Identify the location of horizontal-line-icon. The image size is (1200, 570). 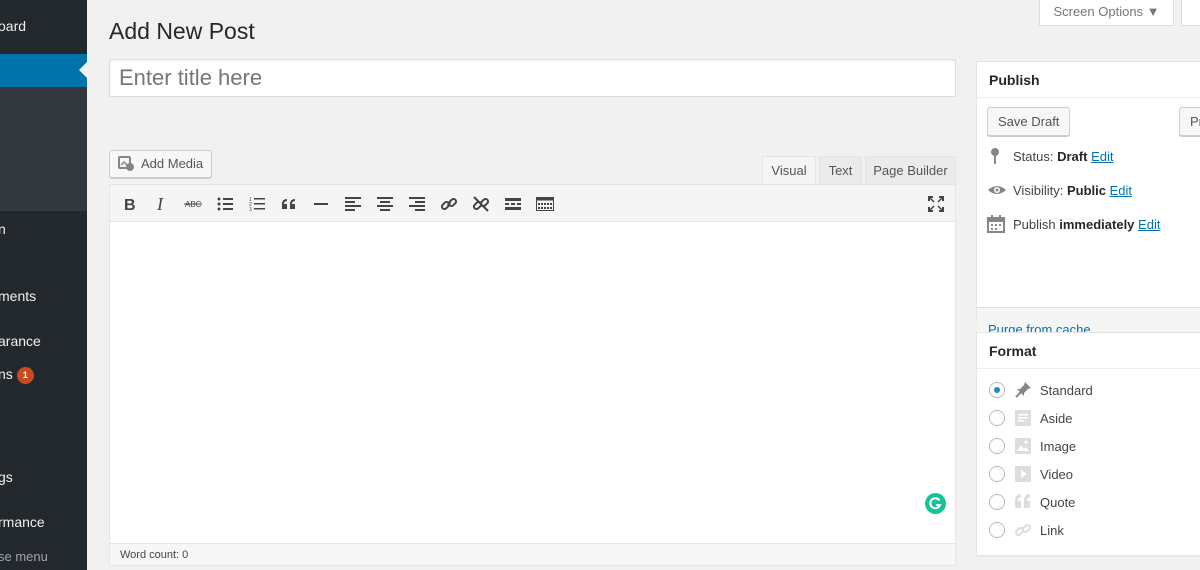
(321, 204).